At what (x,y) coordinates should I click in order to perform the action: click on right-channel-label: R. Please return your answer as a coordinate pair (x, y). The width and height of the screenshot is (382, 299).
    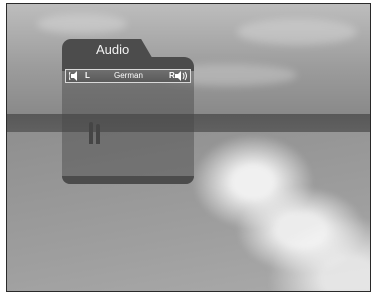
    Looking at the image, I should click on (172, 75).